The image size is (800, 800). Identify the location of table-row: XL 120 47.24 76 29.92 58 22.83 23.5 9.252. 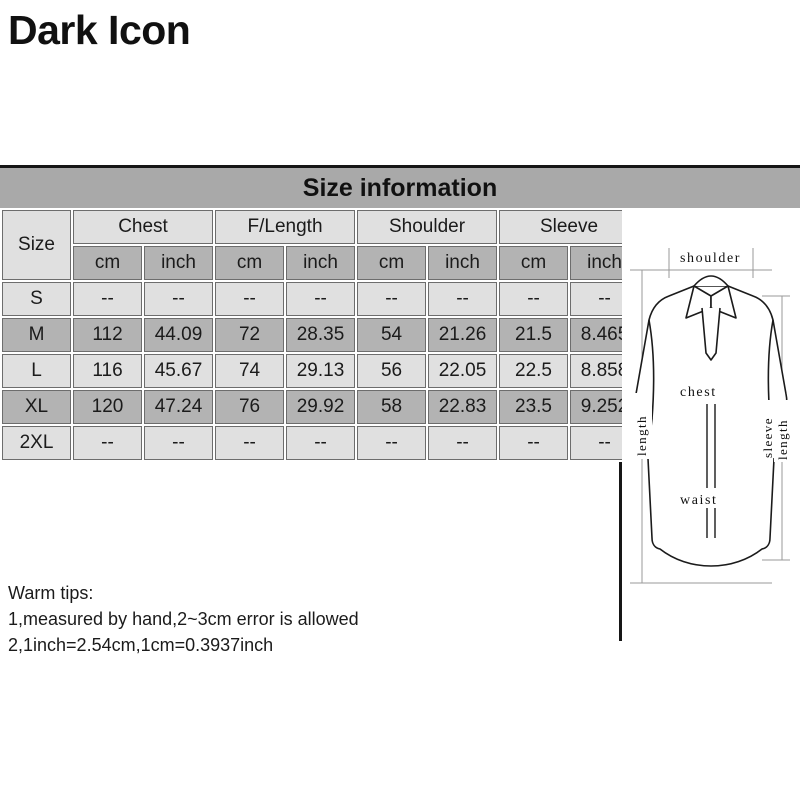
(321, 407).